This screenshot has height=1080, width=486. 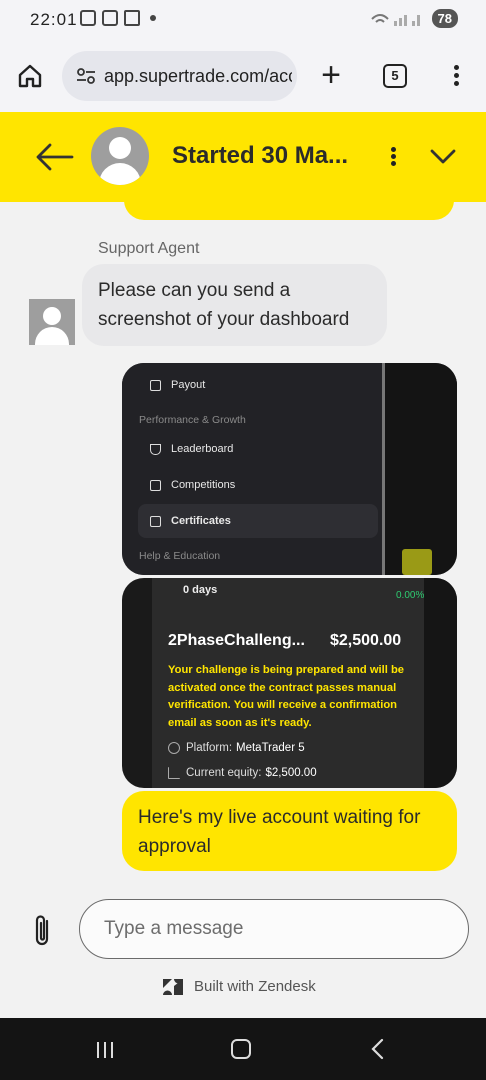 I want to click on nav-payout: Payout, so click(x=258, y=385).